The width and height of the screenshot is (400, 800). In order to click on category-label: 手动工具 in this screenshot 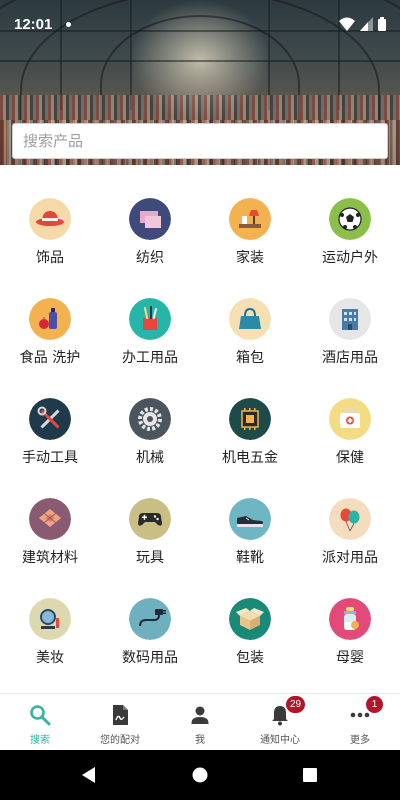, I will do `click(50, 458)`.